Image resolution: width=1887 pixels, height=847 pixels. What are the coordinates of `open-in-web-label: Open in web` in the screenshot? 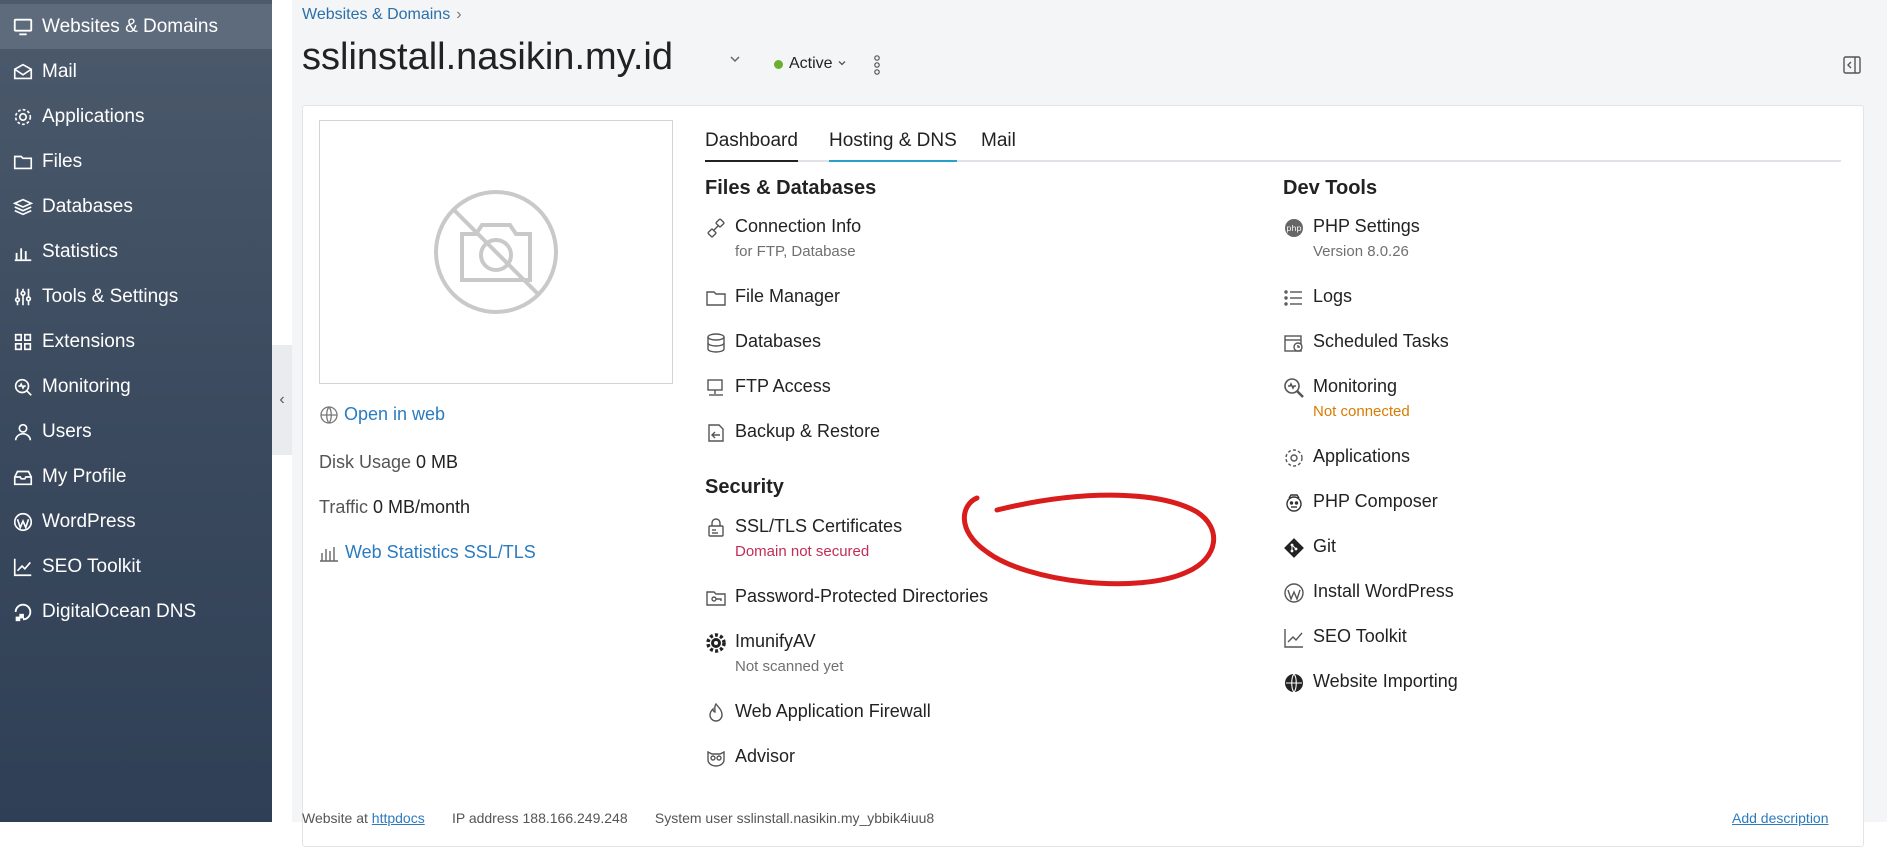 It's located at (395, 414).